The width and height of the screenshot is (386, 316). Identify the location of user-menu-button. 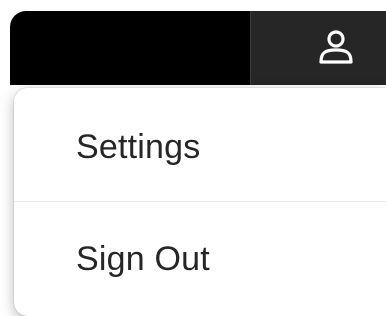
(318, 48).